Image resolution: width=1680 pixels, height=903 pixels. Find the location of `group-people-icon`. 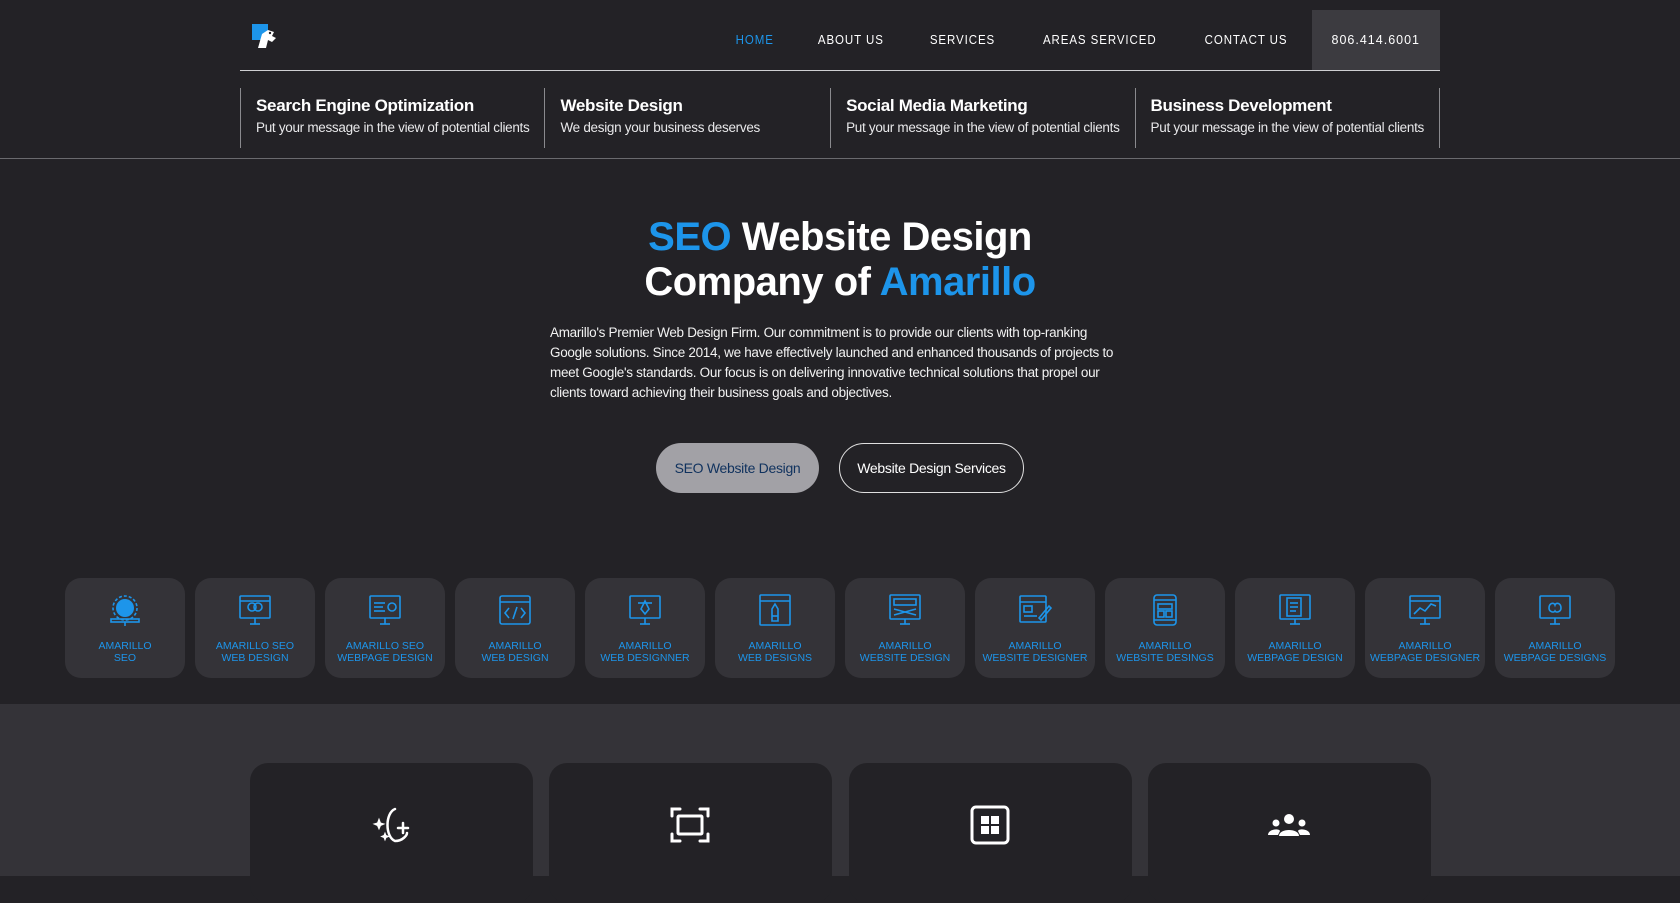

group-people-icon is located at coordinates (1289, 825).